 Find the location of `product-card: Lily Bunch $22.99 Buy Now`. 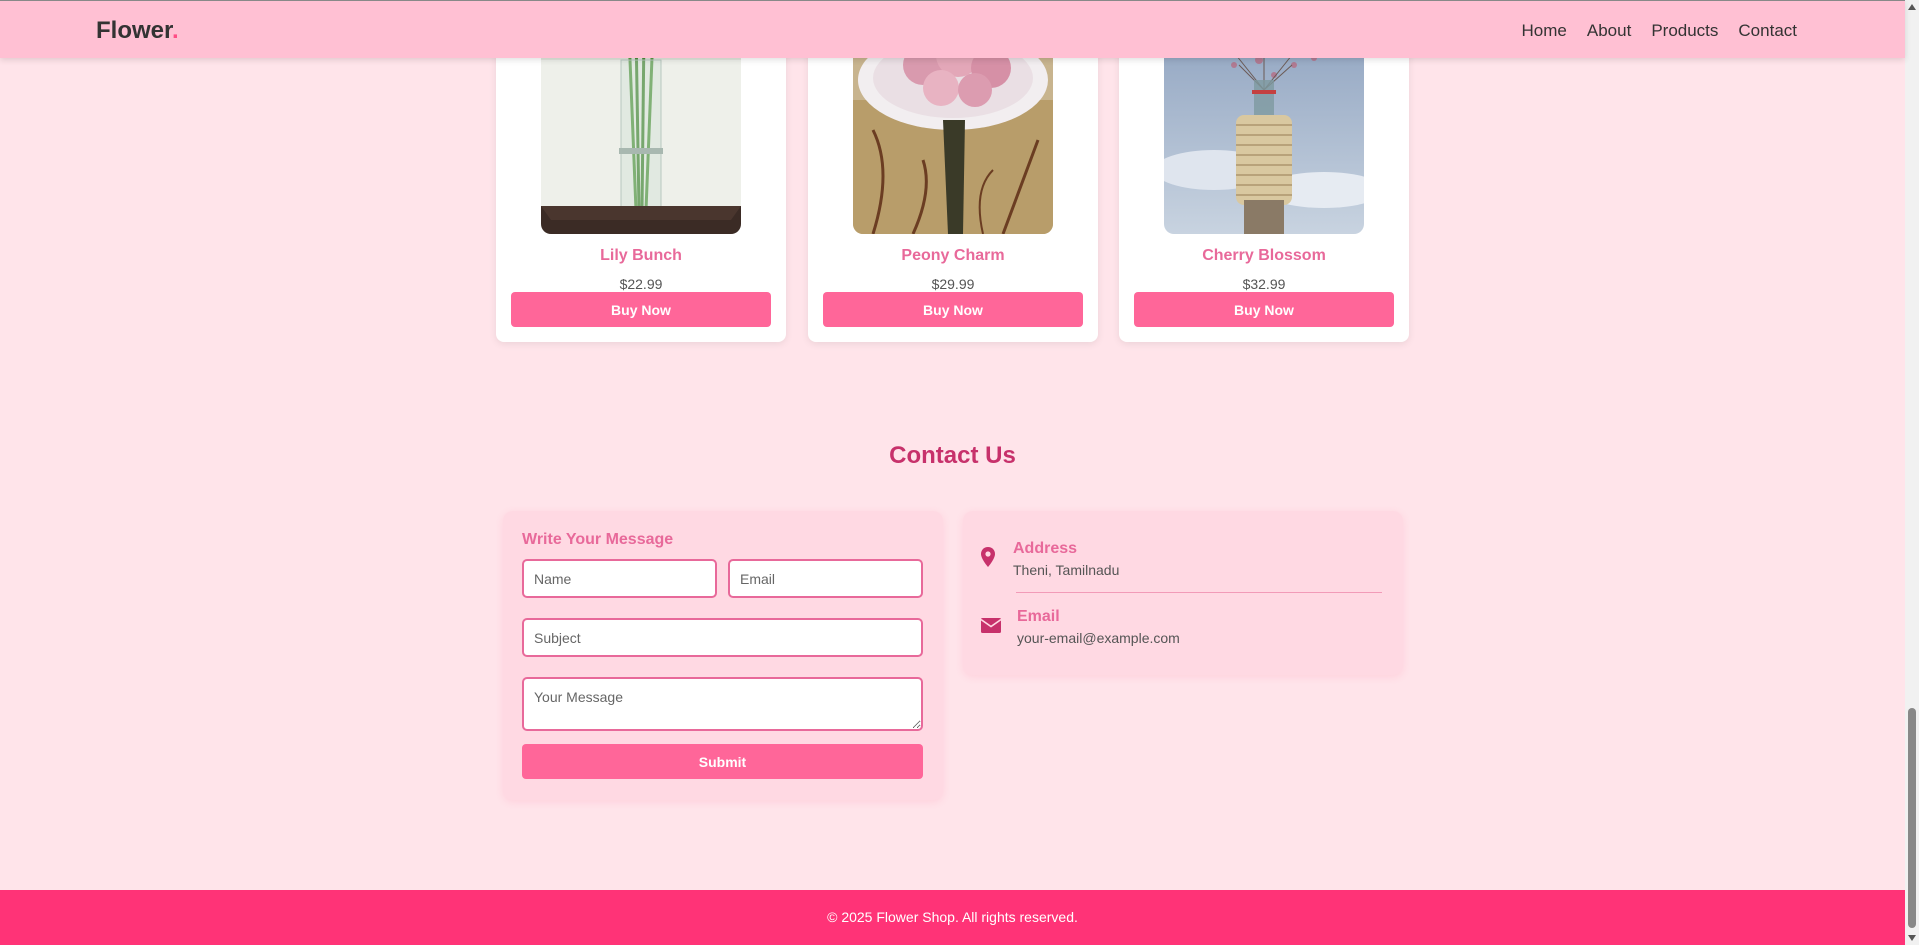

product-card: Lily Bunch $22.99 Buy Now is located at coordinates (641, 181).